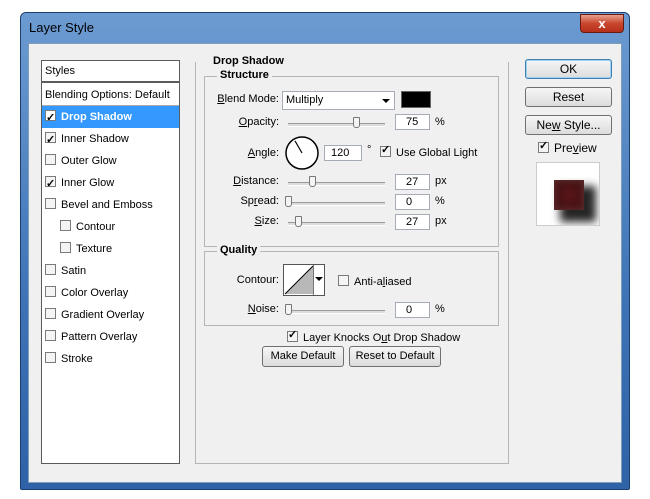 This screenshot has height=499, width=650. What do you see at coordinates (336, 312) in the screenshot?
I see `noise-slider` at bounding box center [336, 312].